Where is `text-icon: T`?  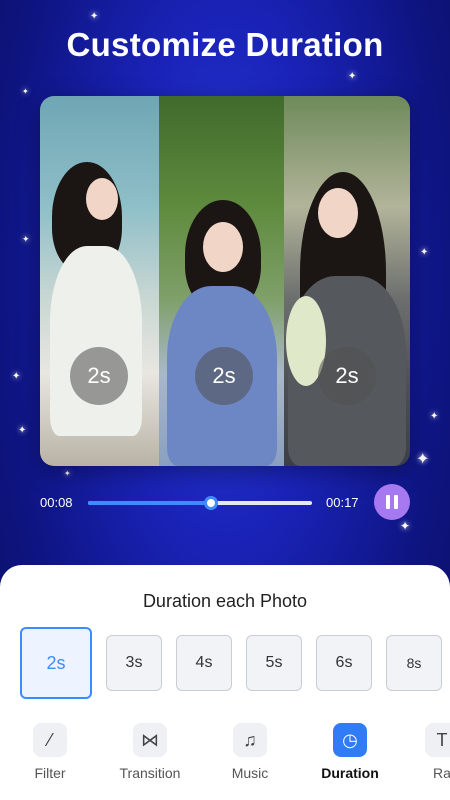
text-icon: T is located at coordinates (437, 740).